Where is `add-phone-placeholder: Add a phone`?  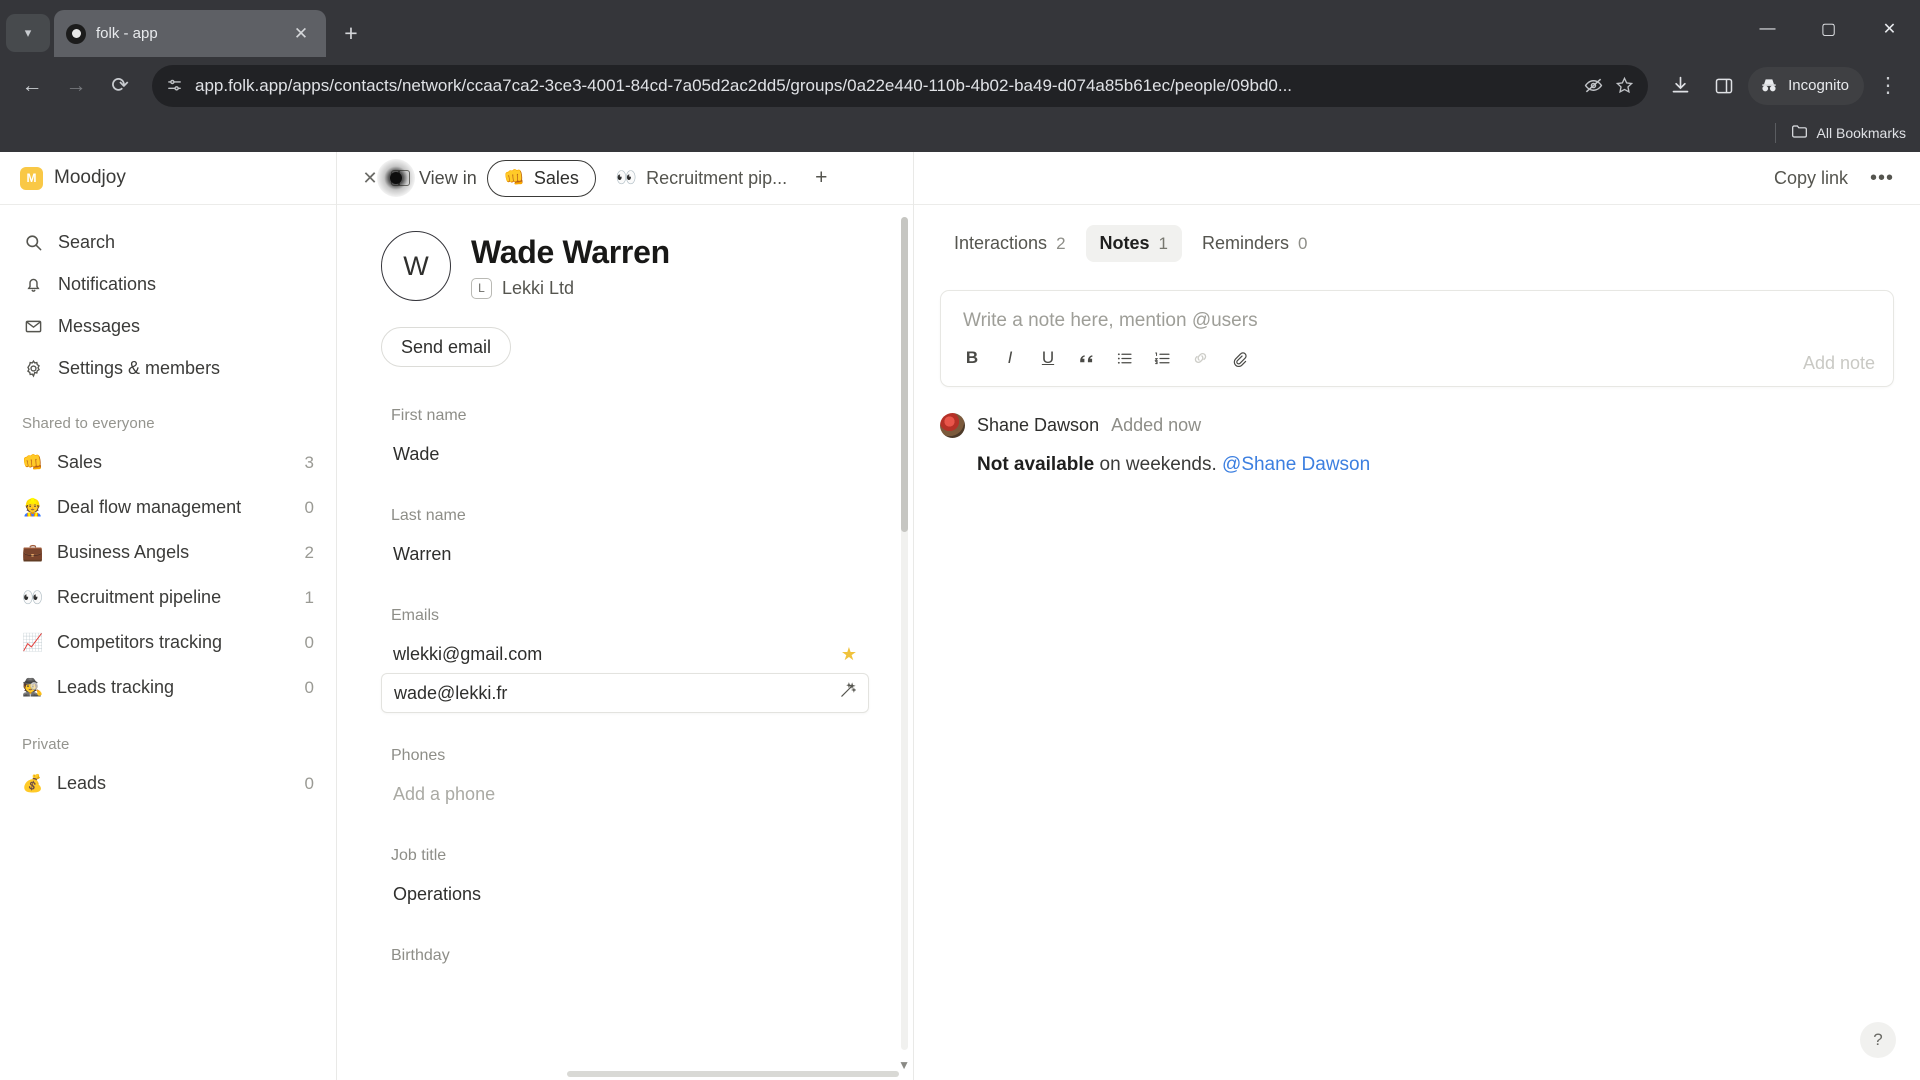
add-phone-placeholder: Add a phone is located at coordinates (625, 794).